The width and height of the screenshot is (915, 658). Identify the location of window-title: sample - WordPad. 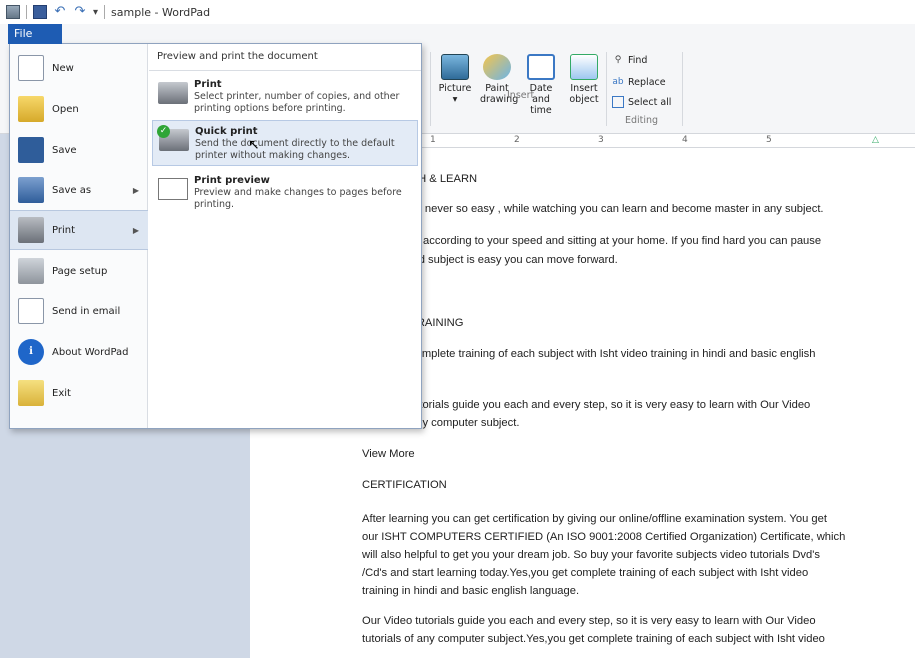
(161, 12).